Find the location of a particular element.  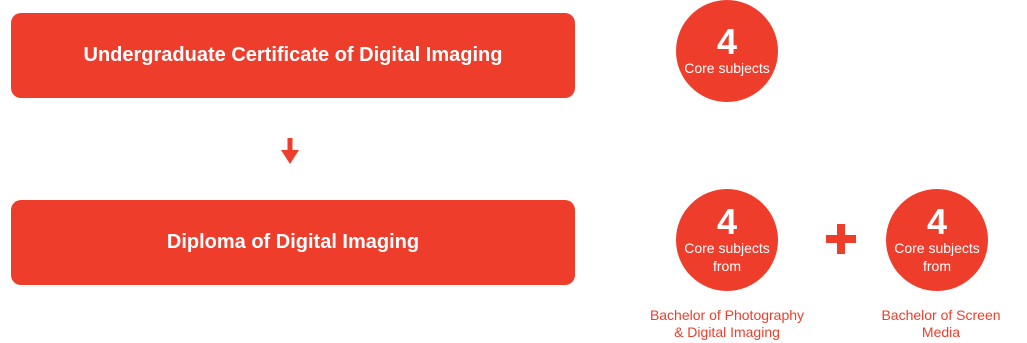

screen-degree-caption: Bachelor of Screen Media is located at coordinates (941, 324).